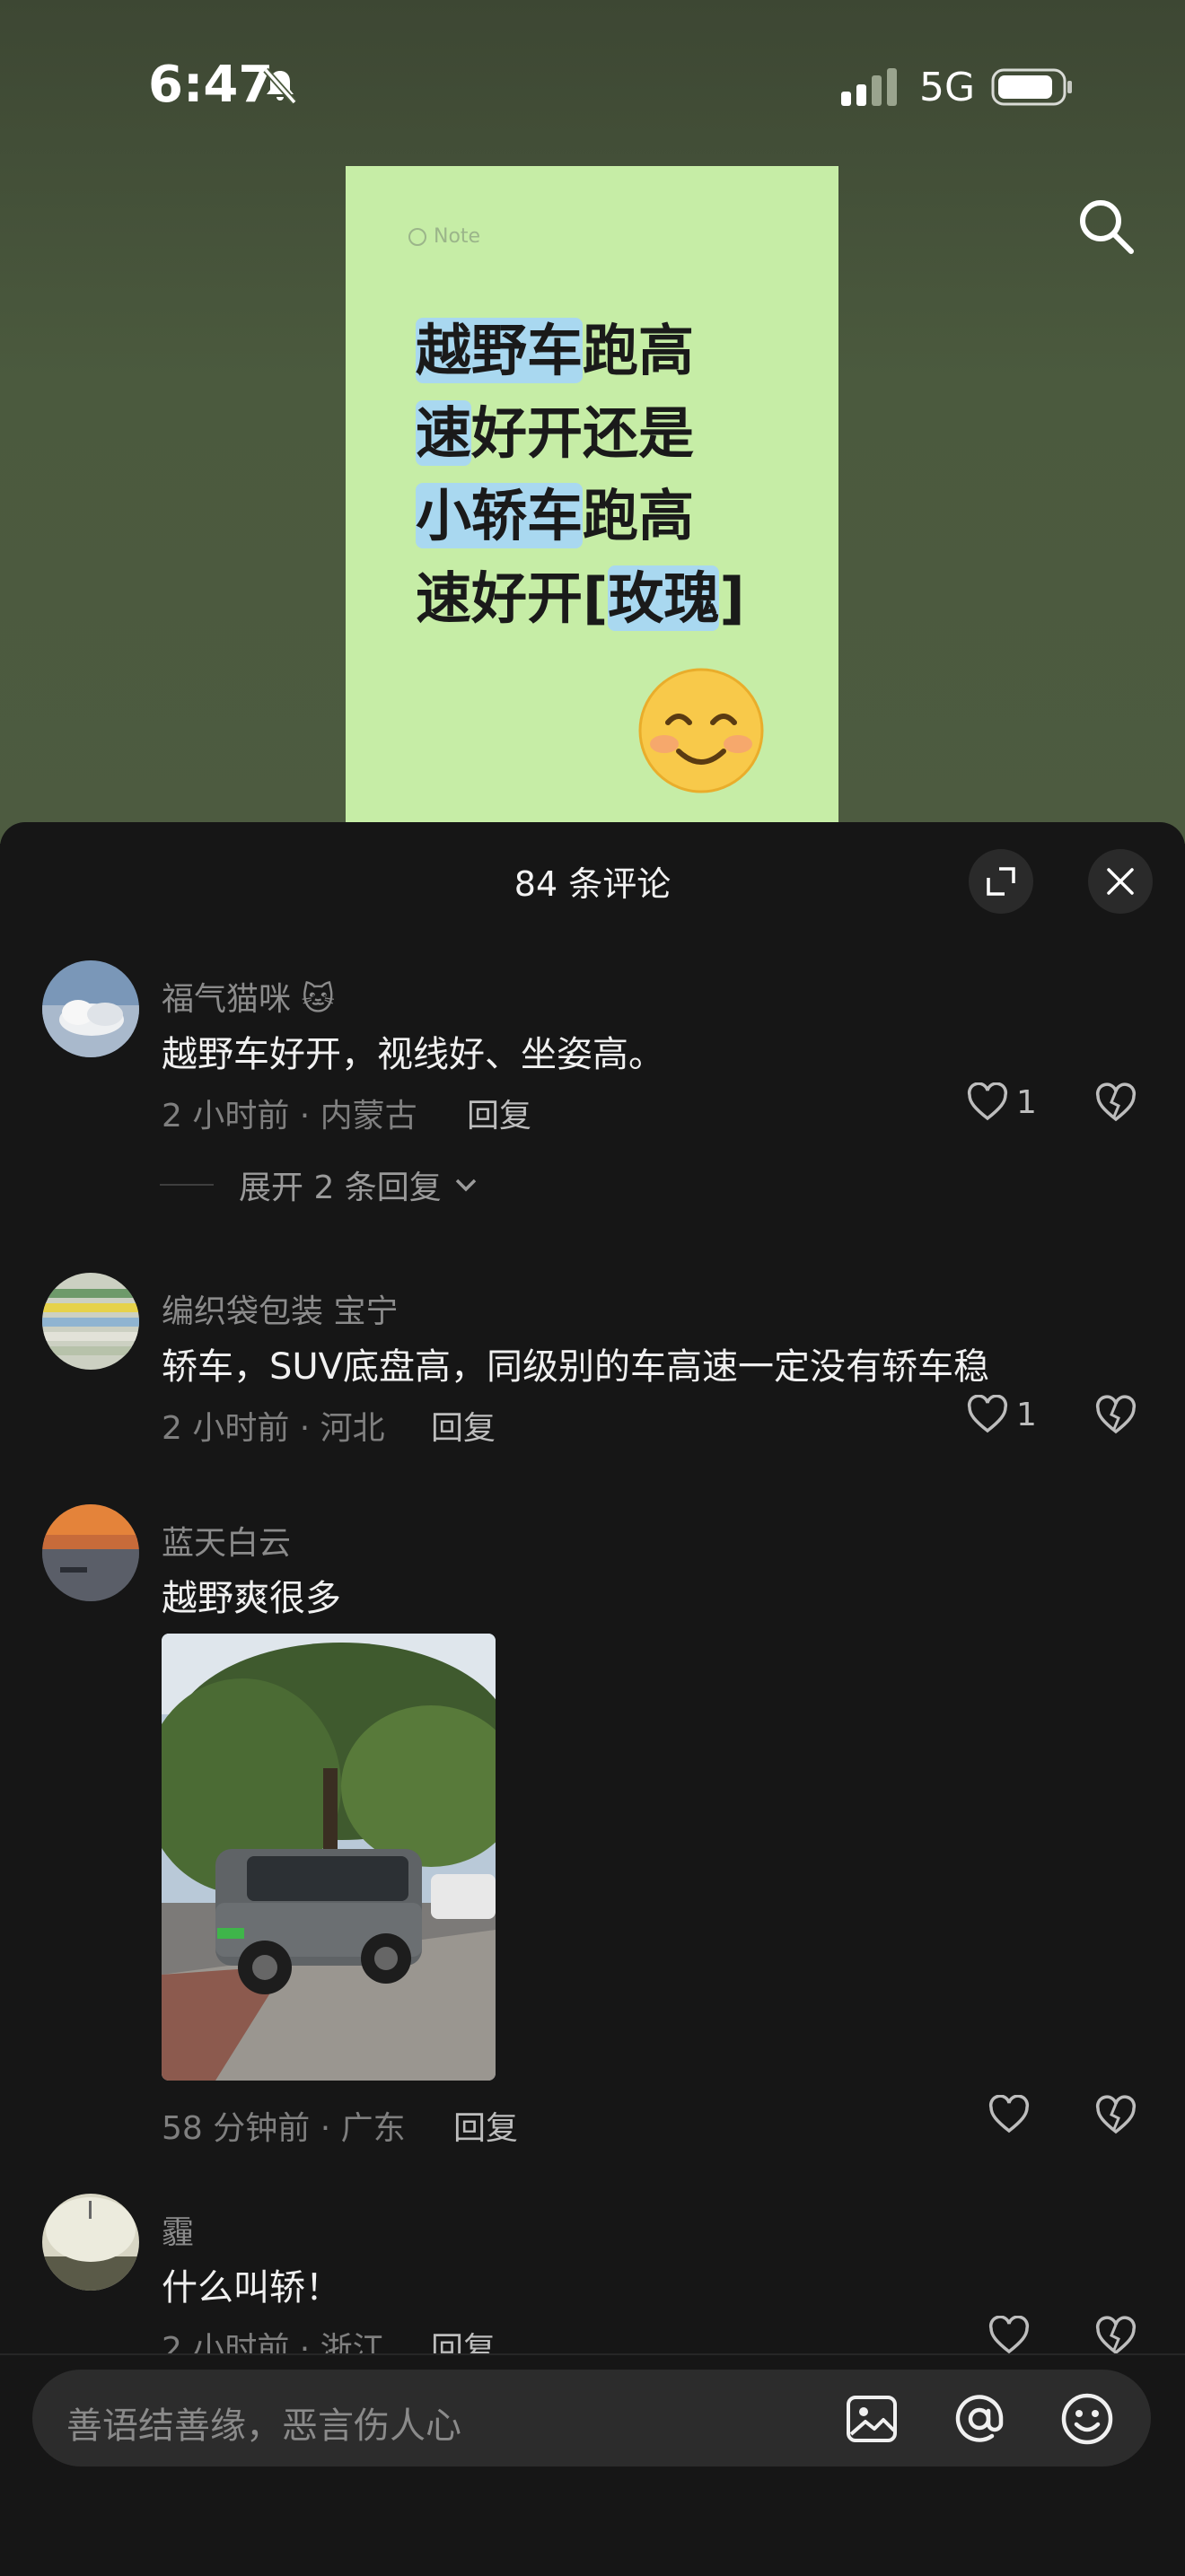  I want to click on comment-meta: 2 小时前 · 河北, so click(273, 1428).